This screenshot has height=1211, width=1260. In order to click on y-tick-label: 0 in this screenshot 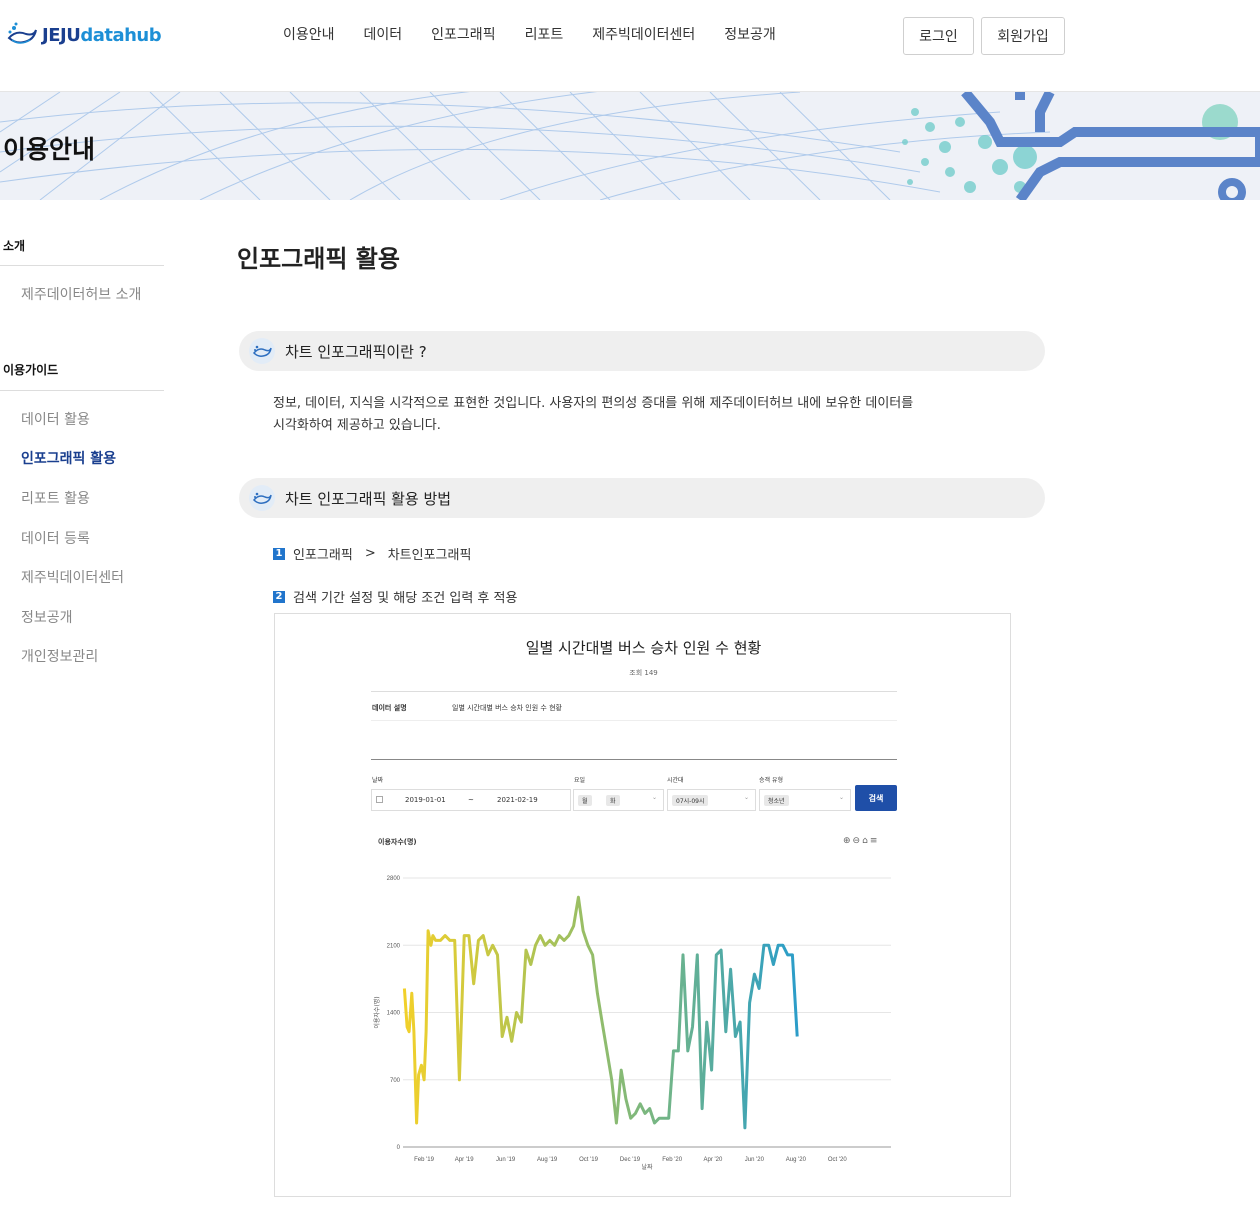, I will do `click(399, 1148)`.